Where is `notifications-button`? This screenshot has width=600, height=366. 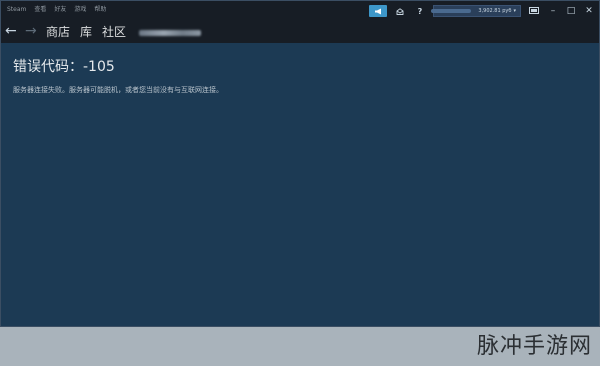
notifications-button is located at coordinates (400, 11).